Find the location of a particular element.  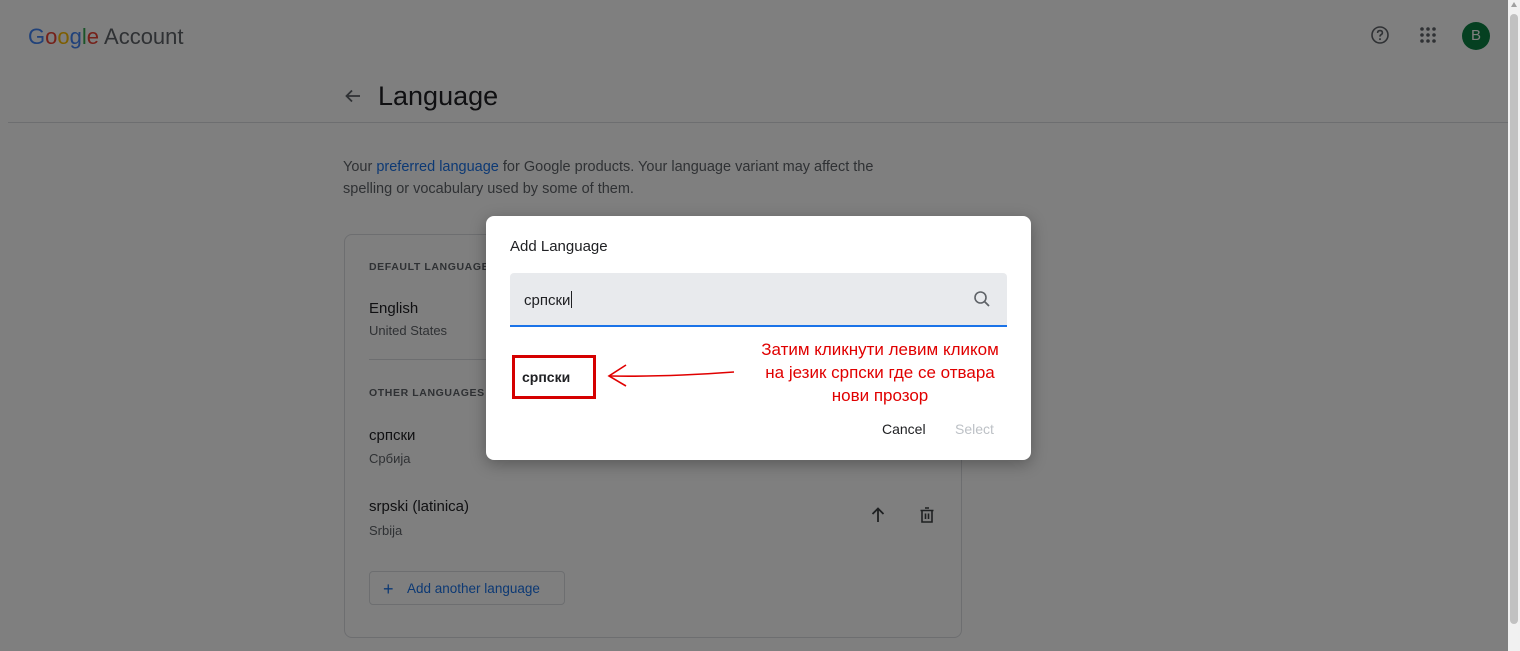

search-value-text: српски is located at coordinates (547, 300).